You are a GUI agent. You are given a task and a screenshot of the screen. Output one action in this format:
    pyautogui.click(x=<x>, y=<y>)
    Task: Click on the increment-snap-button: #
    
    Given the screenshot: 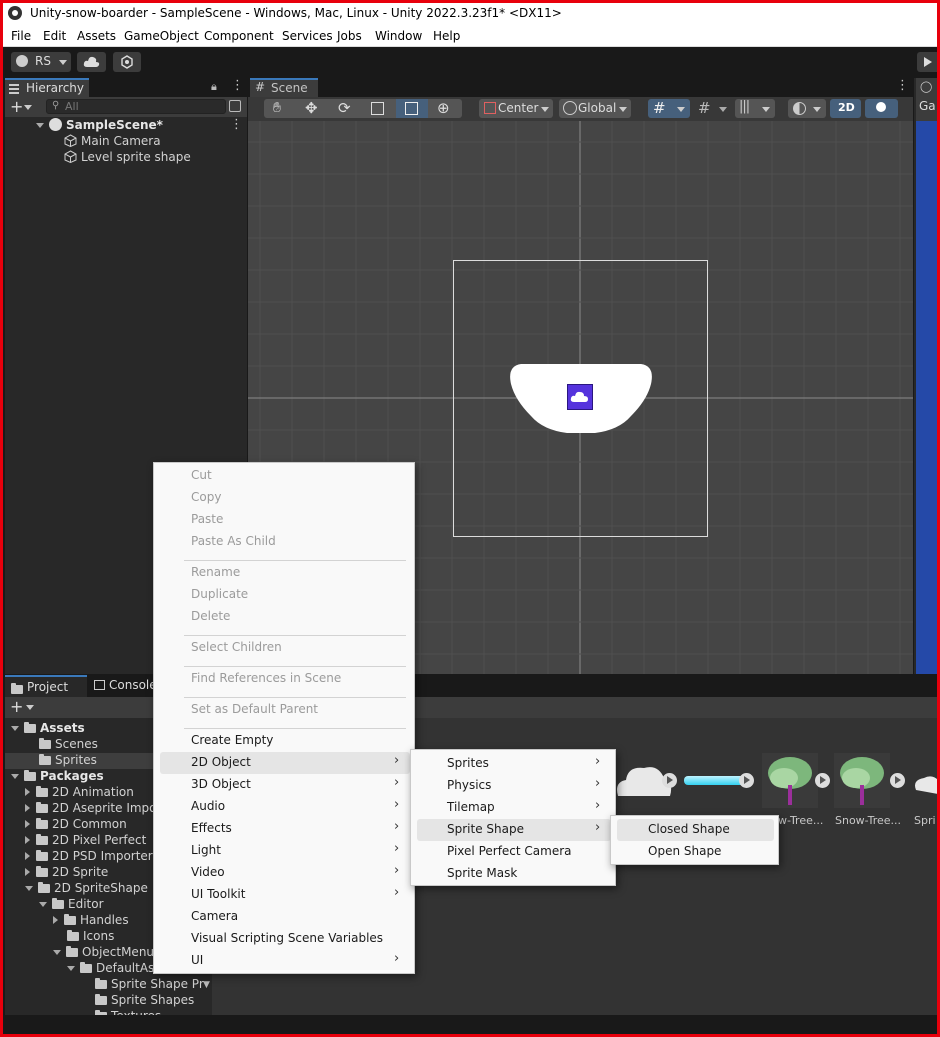 What is the action you would take?
    pyautogui.click(x=713, y=108)
    